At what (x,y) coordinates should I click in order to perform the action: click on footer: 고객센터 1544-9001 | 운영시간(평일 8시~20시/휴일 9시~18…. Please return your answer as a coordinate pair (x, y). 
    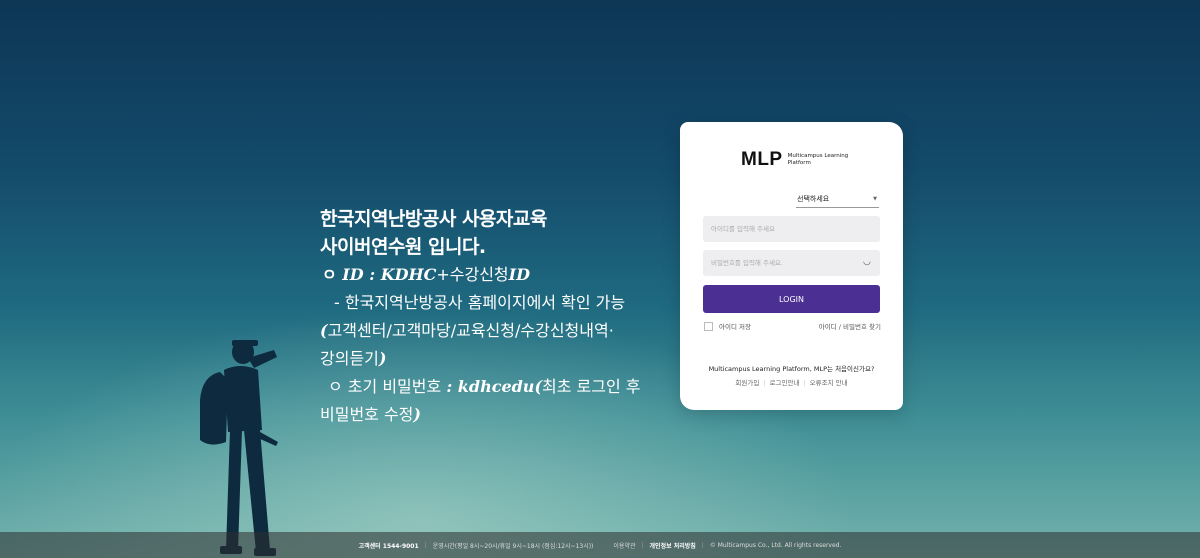
    Looking at the image, I should click on (600, 545).